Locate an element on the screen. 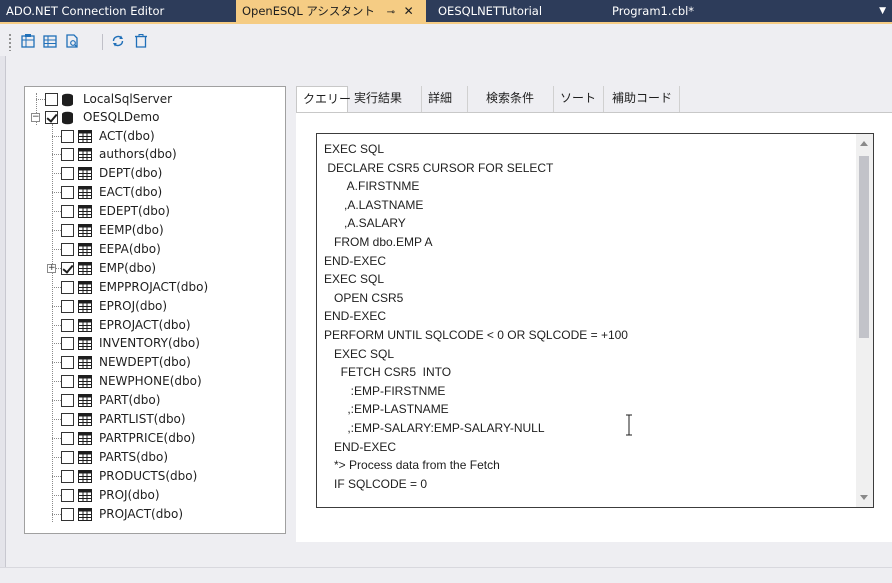  close-icon: ✕ is located at coordinates (409, 11).